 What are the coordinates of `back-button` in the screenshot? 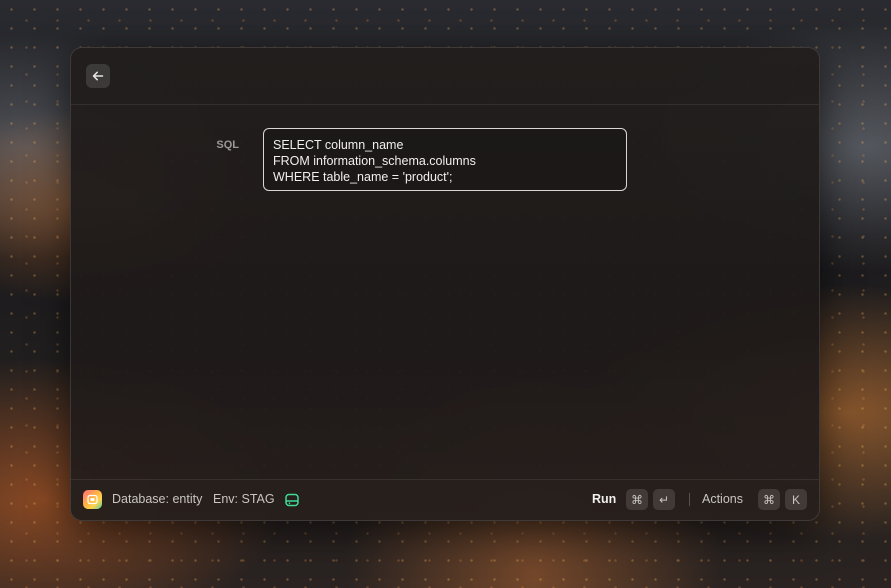 It's located at (98, 76).